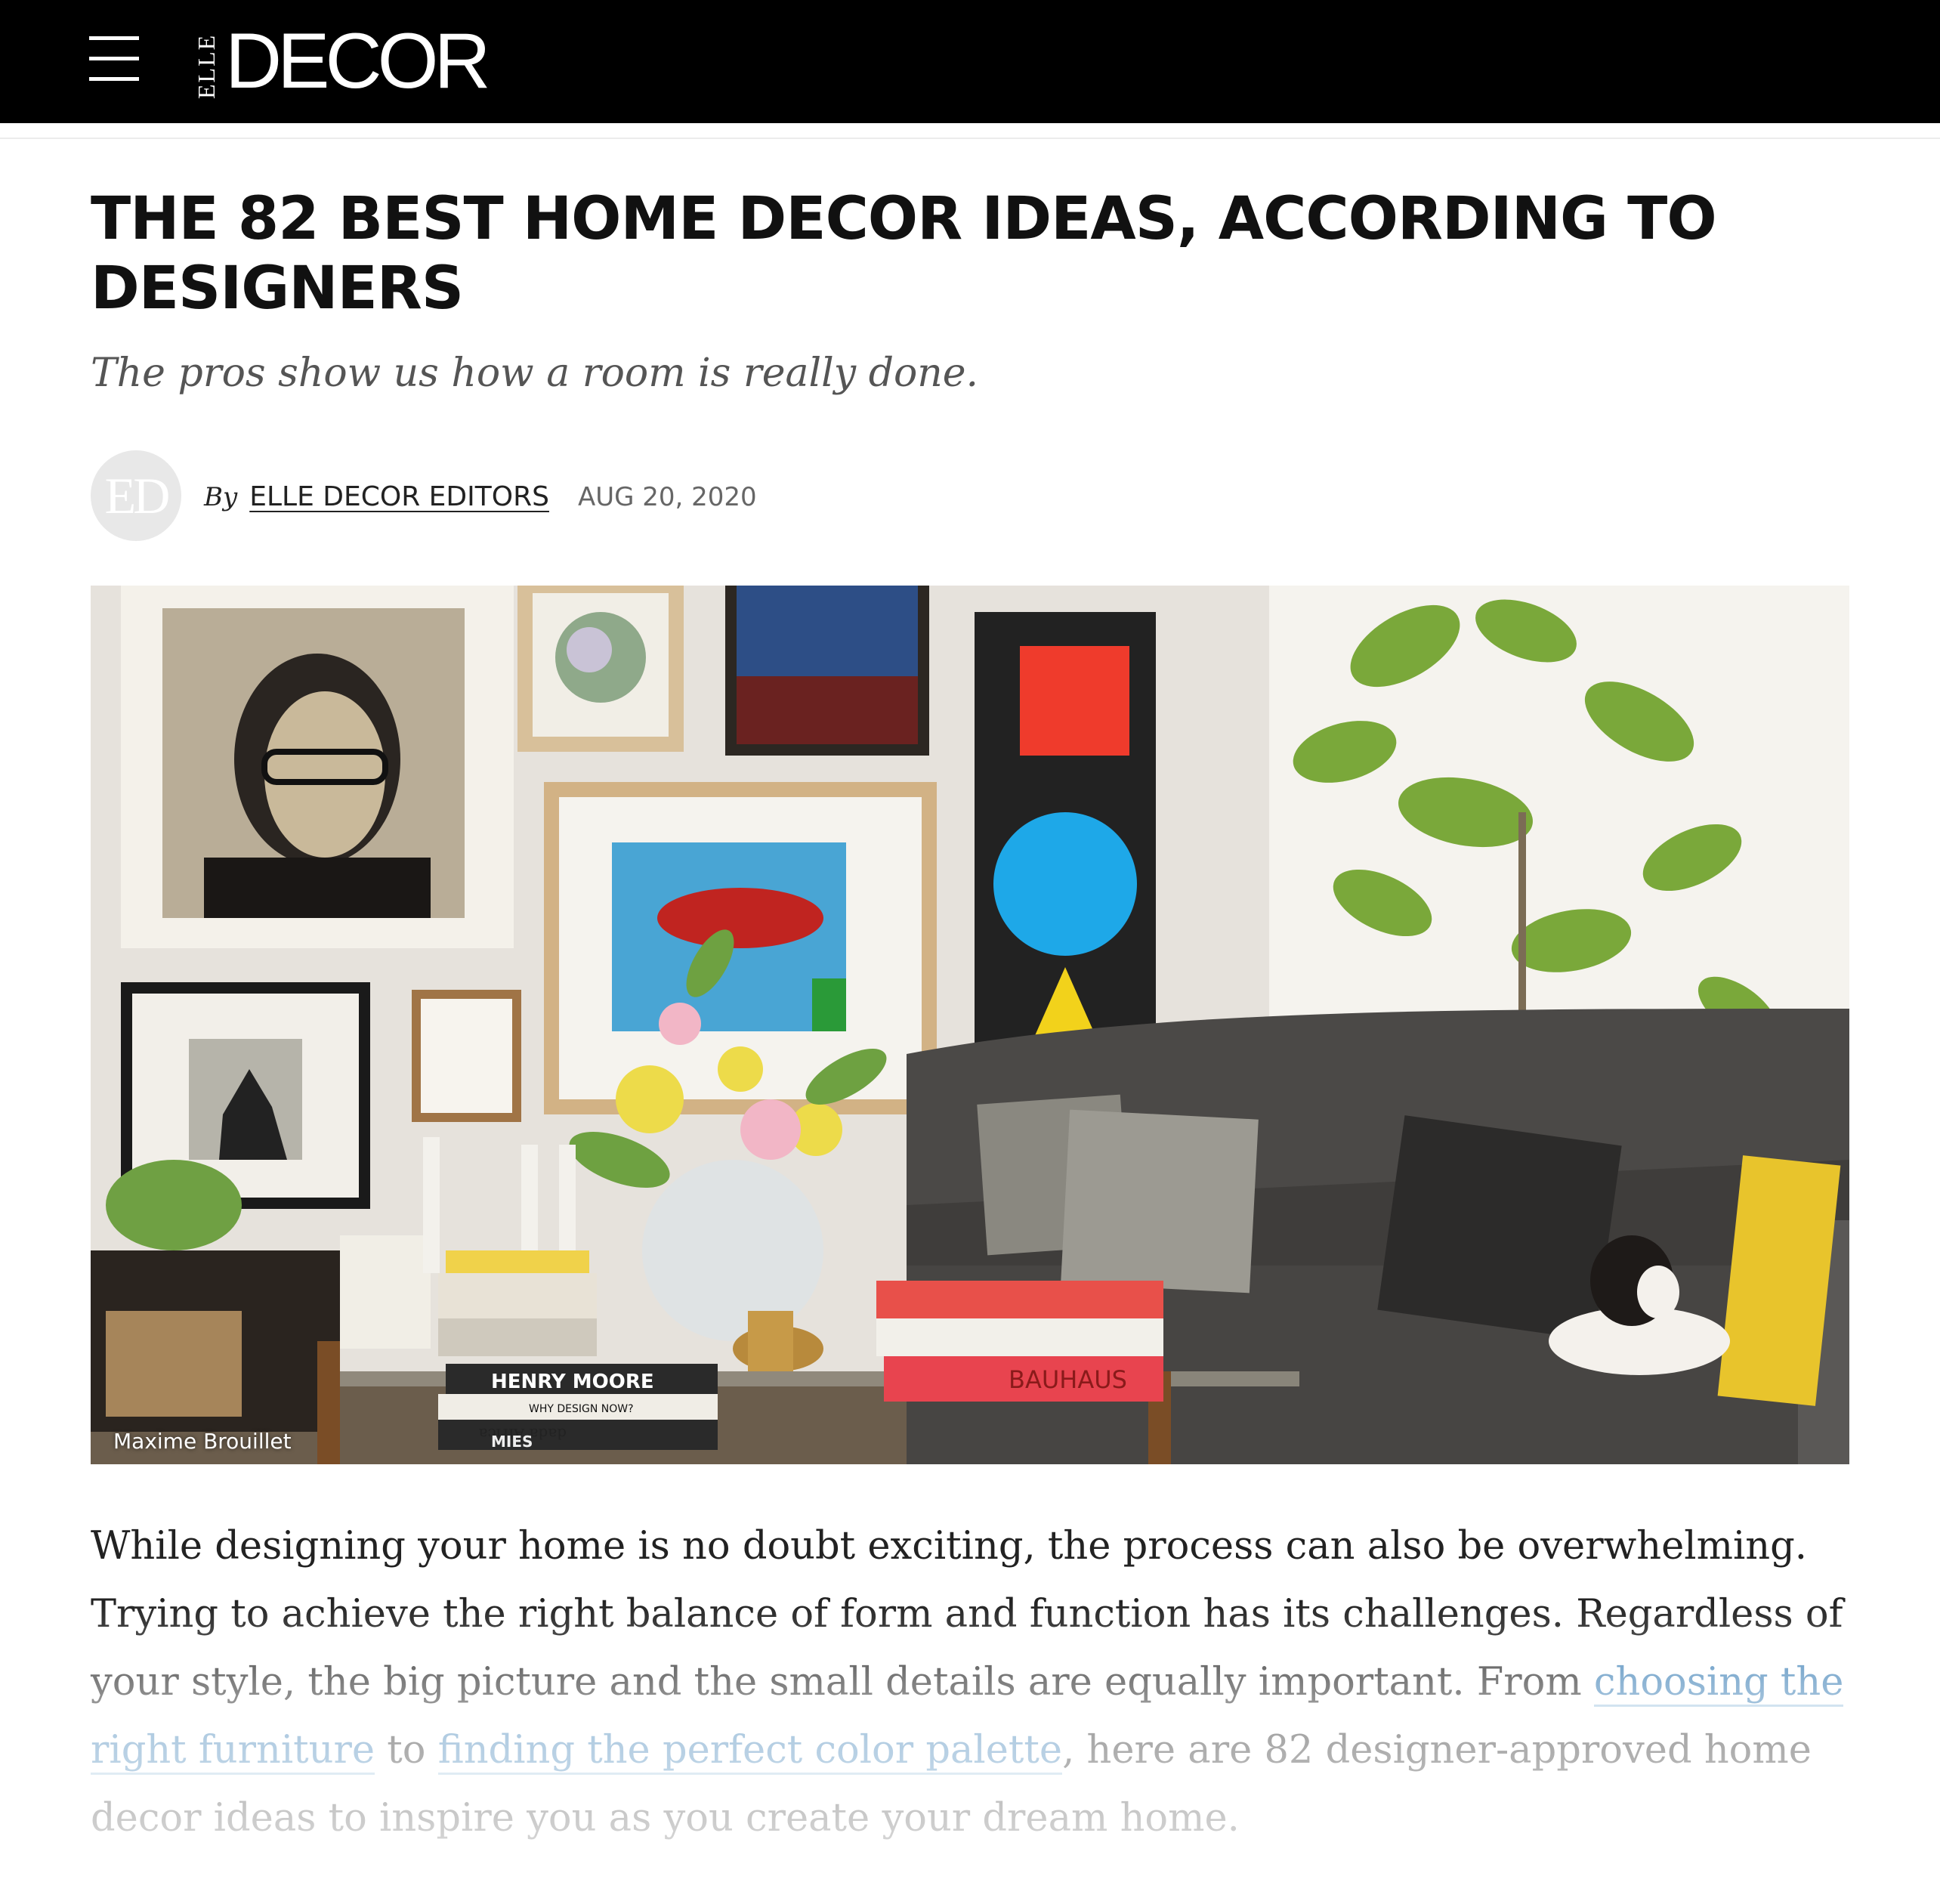  I want to click on logo-decor-text: DECOR, so click(358, 61).